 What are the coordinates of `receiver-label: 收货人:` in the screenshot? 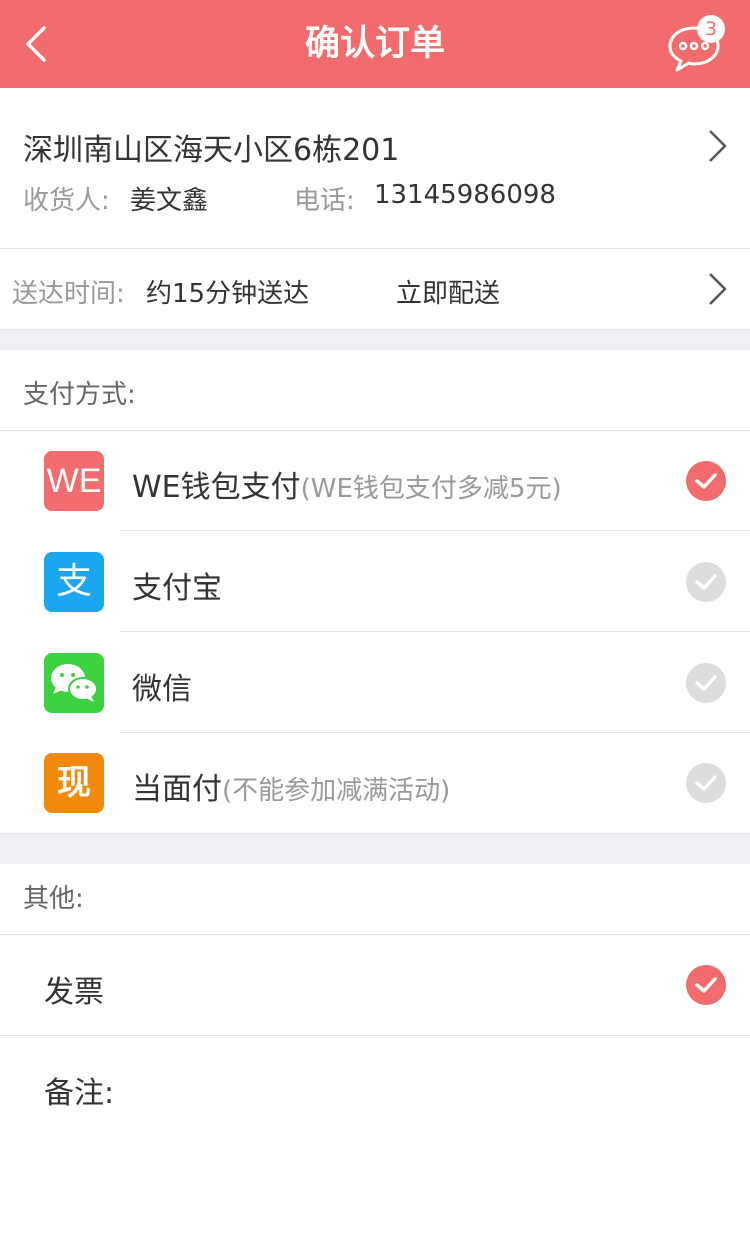 It's located at (66, 201).